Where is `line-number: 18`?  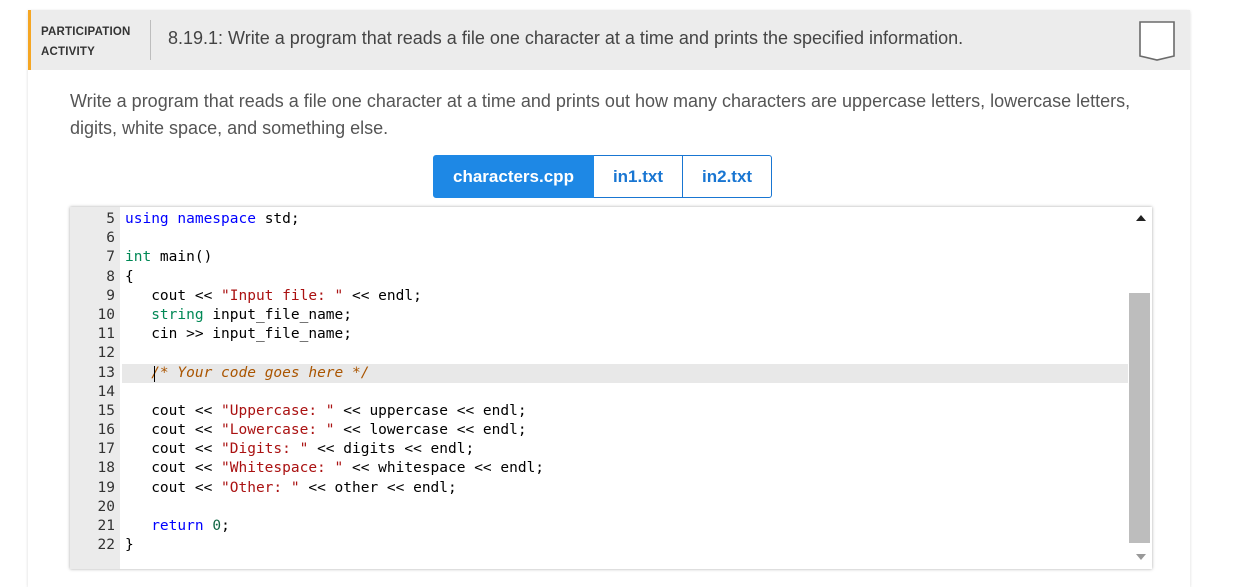 line-number: 18 is located at coordinates (106, 468).